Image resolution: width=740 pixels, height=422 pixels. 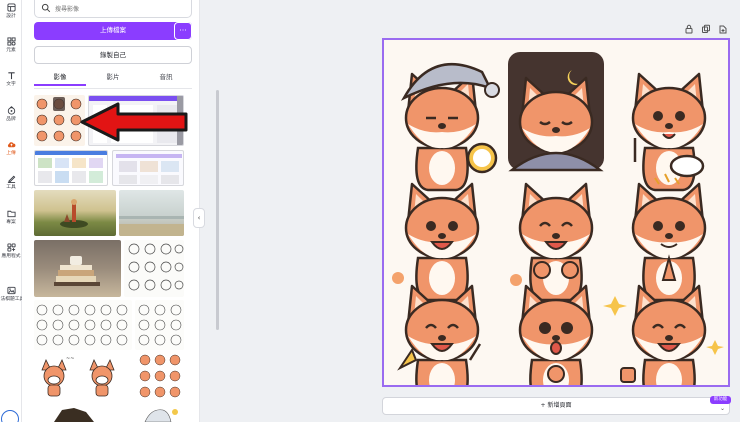 I want to click on upload-thumbnail-field-scene, so click(x=75, y=213).